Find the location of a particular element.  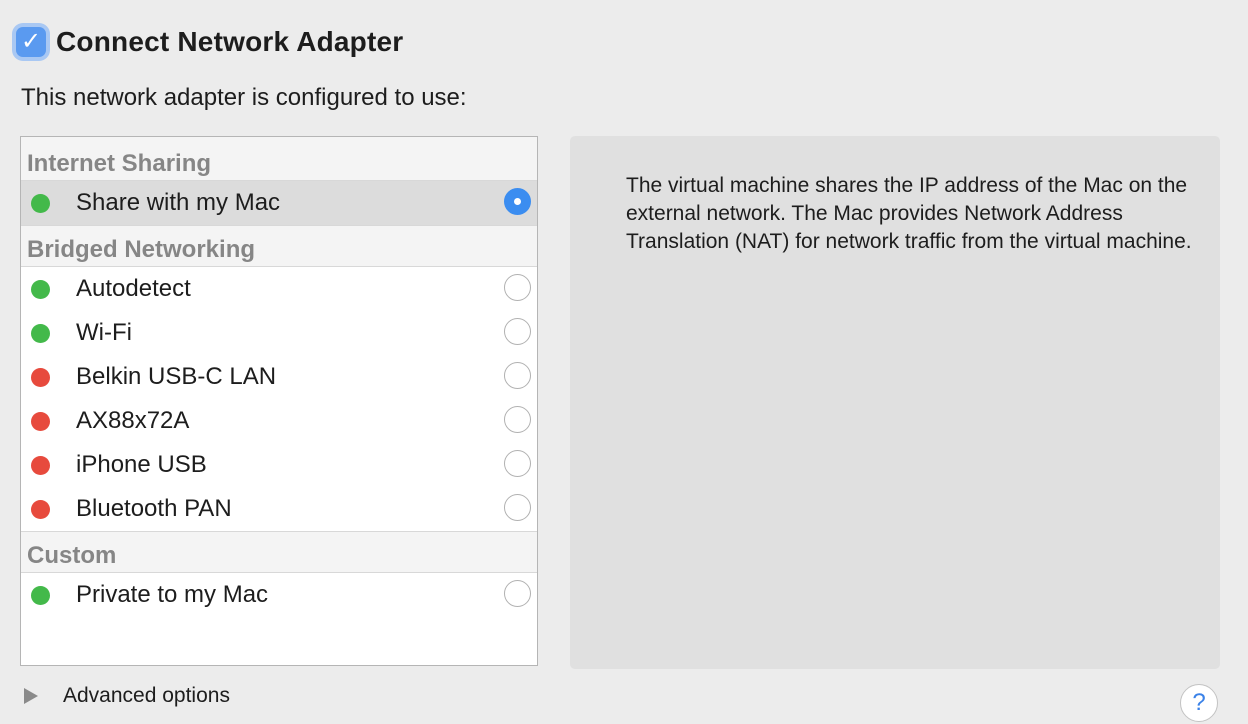

network-row: Autodetect is located at coordinates (279, 289).